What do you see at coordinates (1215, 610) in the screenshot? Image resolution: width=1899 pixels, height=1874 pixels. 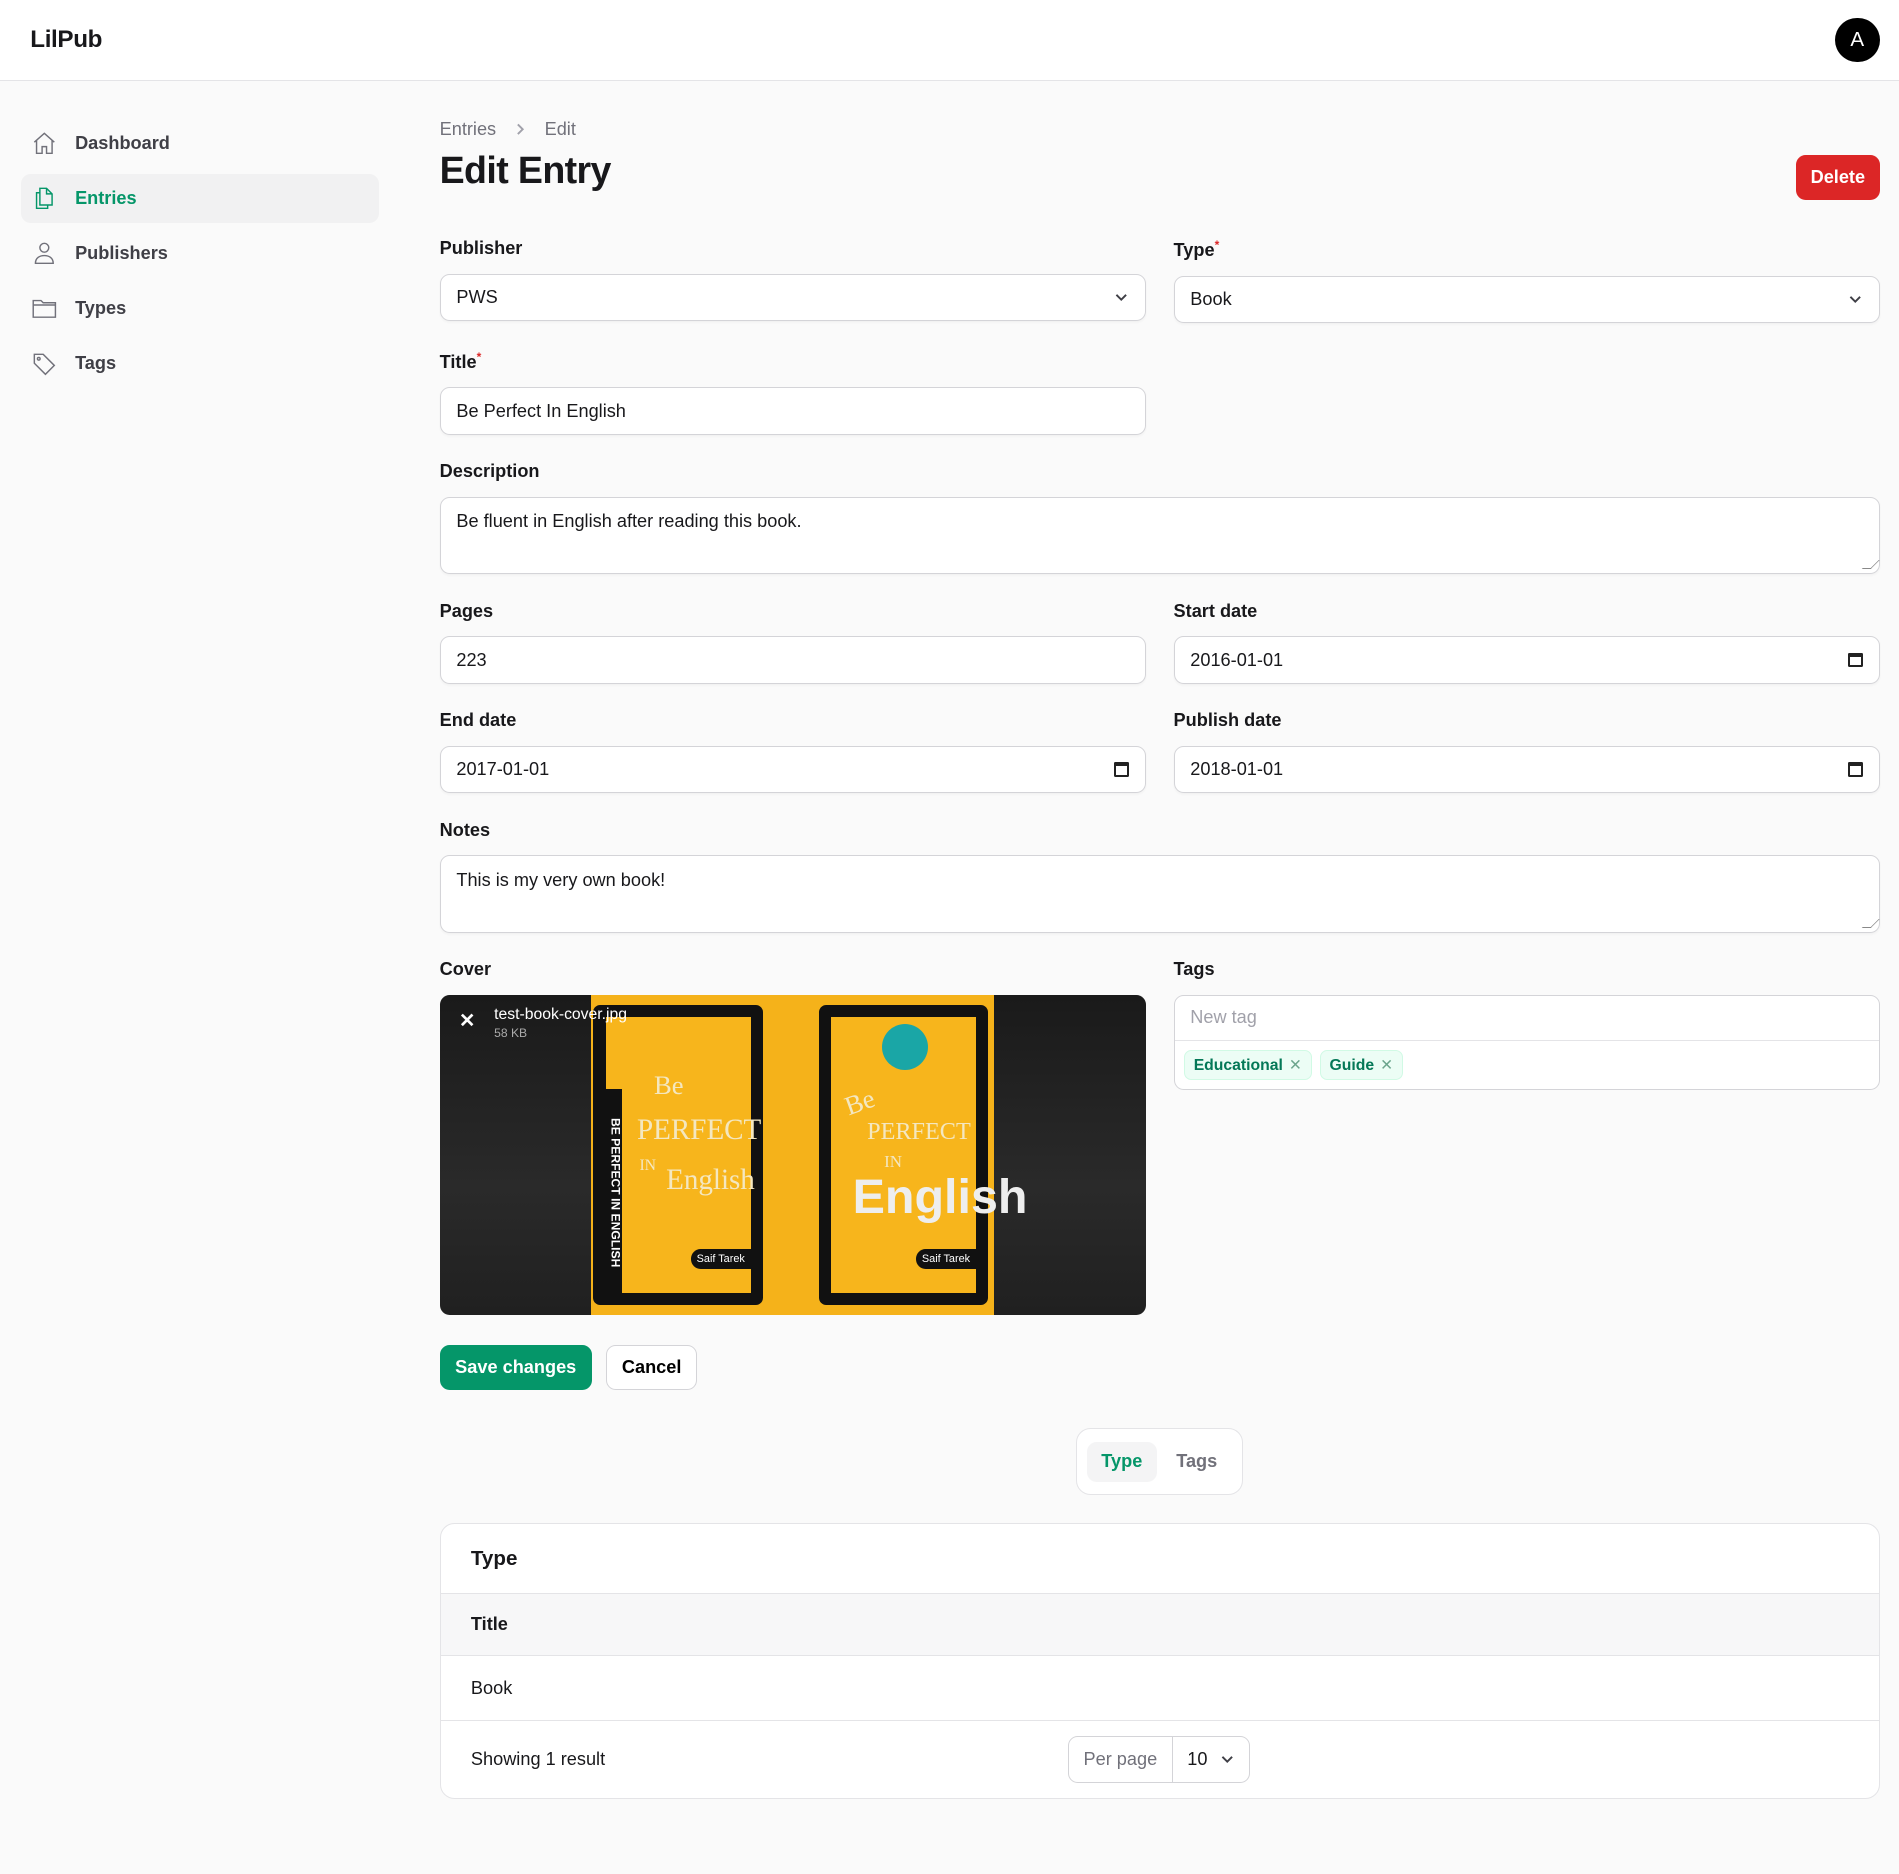 I see `start-date-label: Start date` at bounding box center [1215, 610].